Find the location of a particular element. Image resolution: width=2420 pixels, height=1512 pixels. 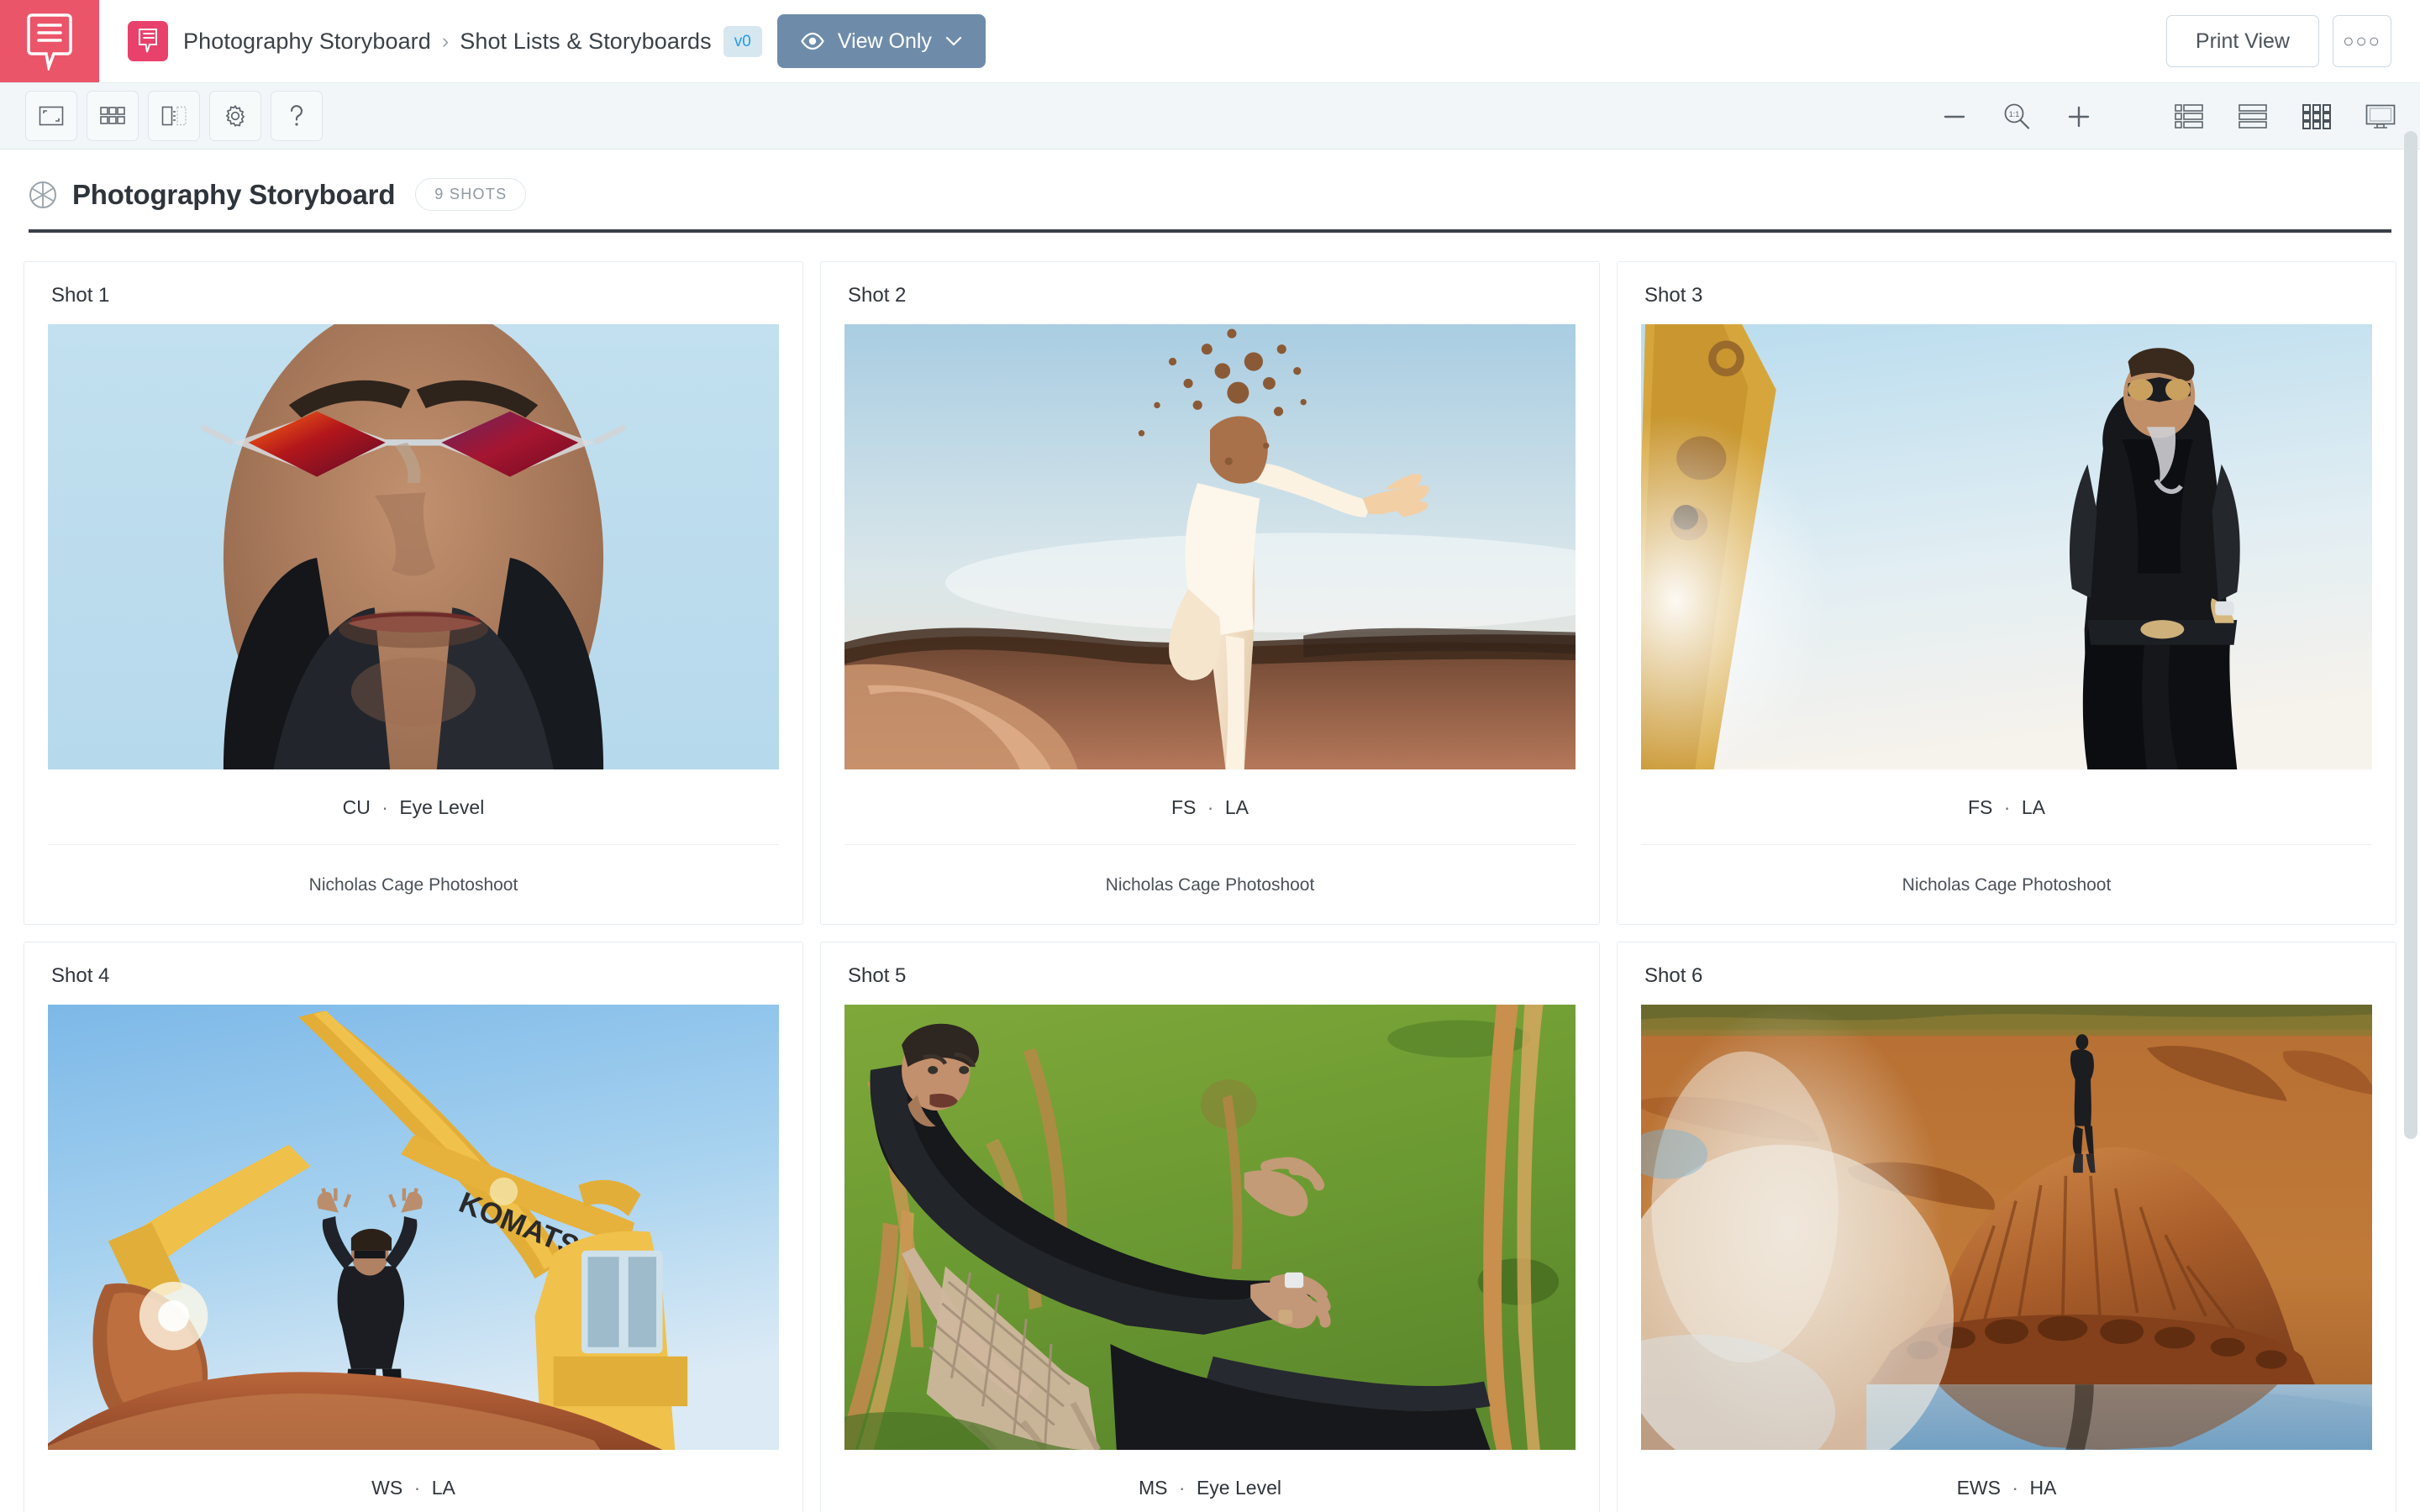

grid-view-button is located at coordinates (2316, 116).